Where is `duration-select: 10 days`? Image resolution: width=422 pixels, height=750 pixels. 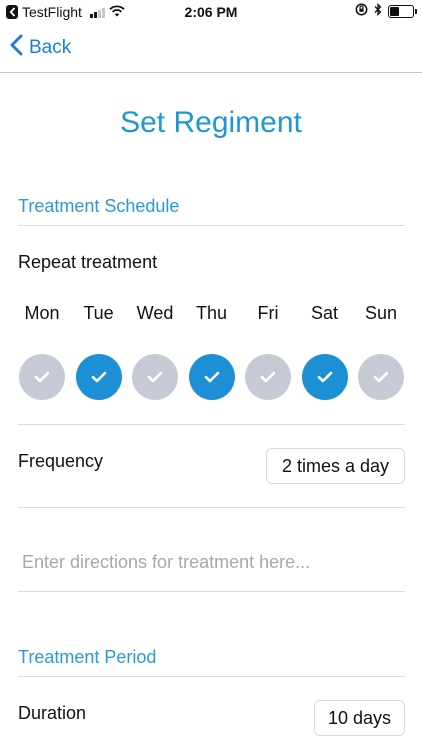
duration-select: 10 days is located at coordinates (359, 718).